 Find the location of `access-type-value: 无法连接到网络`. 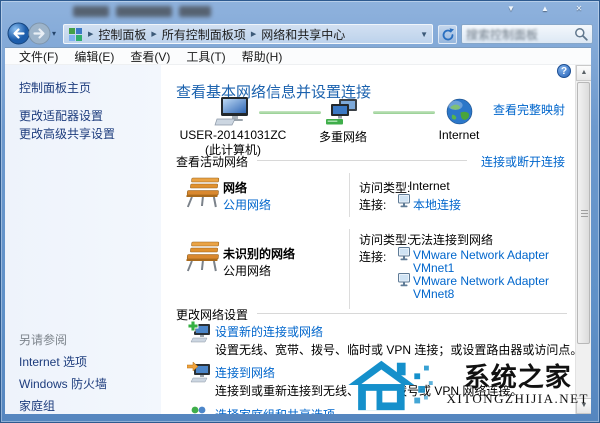

access-type-value: 无法连接到网络 is located at coordinates (451, 240).